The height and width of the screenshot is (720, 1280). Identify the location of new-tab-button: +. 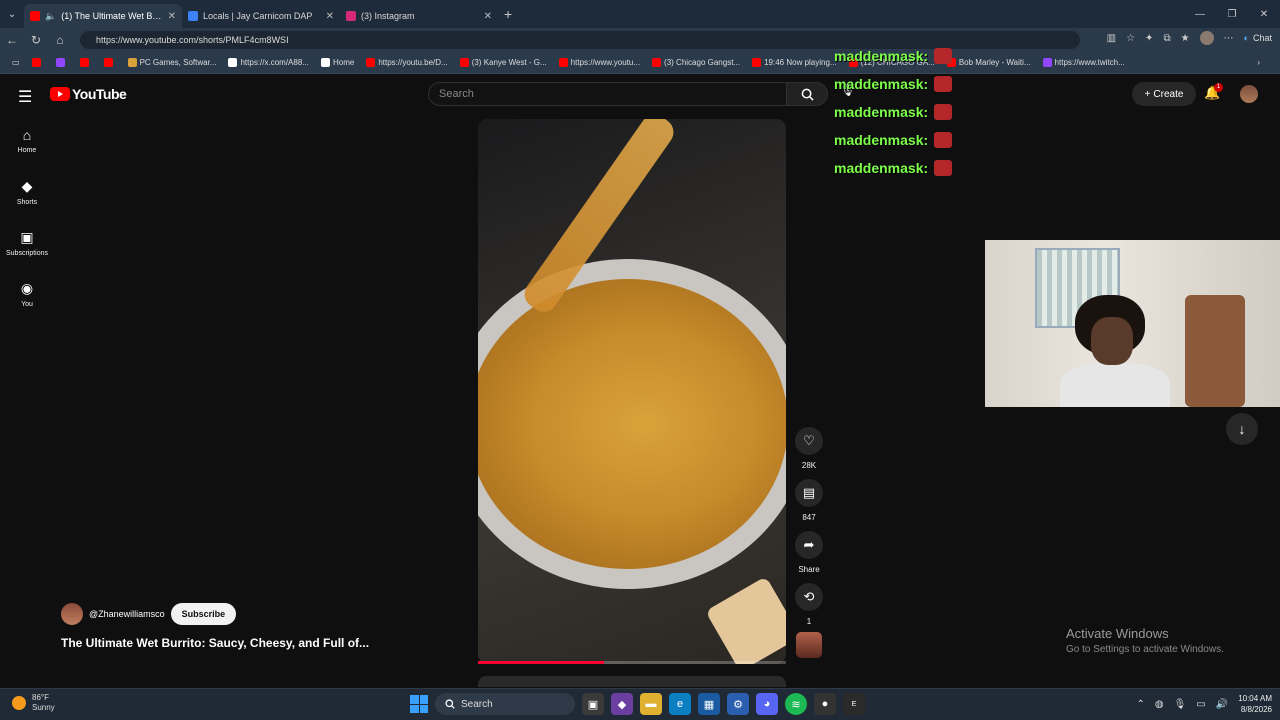
(508, 14).